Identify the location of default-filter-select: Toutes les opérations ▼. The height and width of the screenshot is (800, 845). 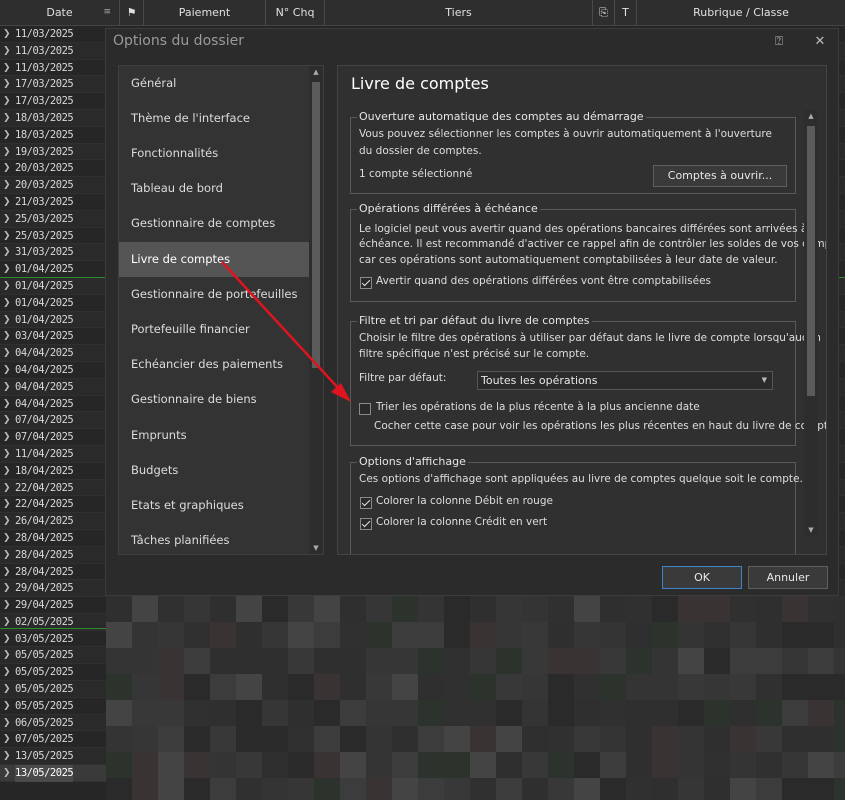
(625, 380).